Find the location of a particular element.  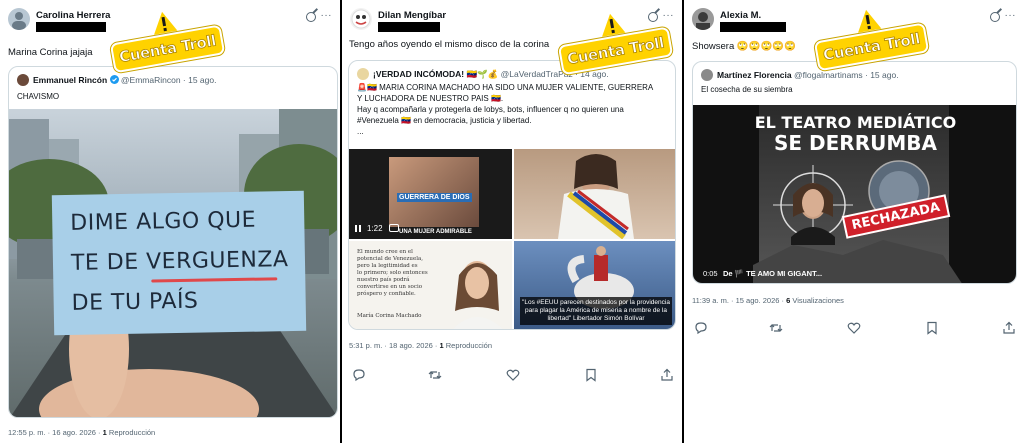

card-line-1: El mundo cree en el is located at coordinates (385, 252).